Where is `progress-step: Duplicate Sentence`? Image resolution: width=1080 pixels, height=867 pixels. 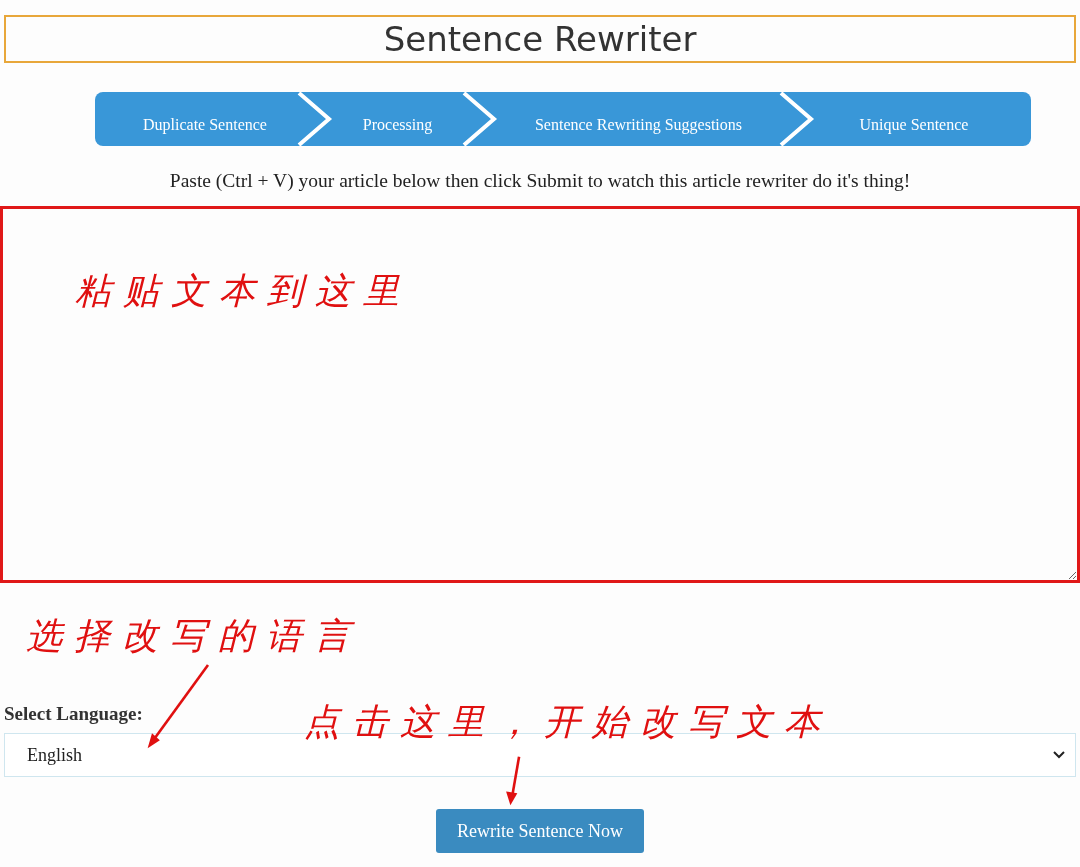
progress-step: Duplicate Sentence is located at coordinates (205, 119).